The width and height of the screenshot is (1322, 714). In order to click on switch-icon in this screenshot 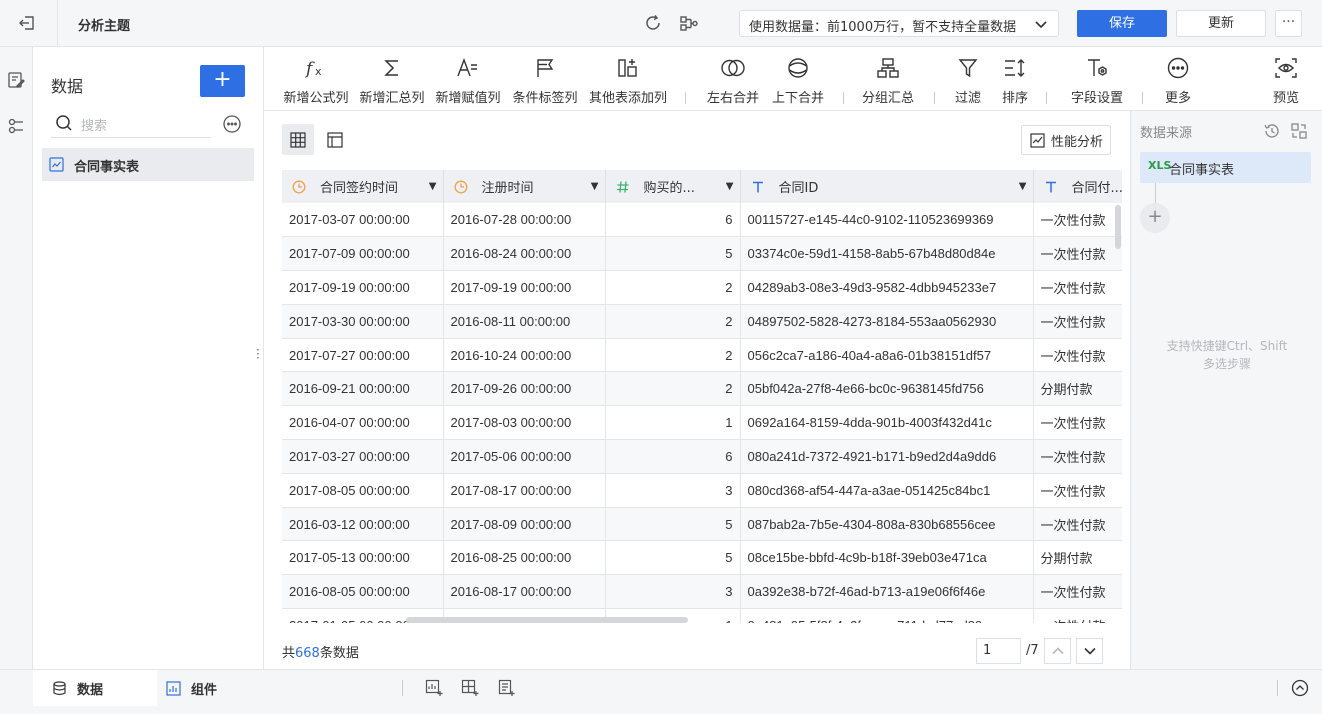, I will do `click(1299, 131)`.